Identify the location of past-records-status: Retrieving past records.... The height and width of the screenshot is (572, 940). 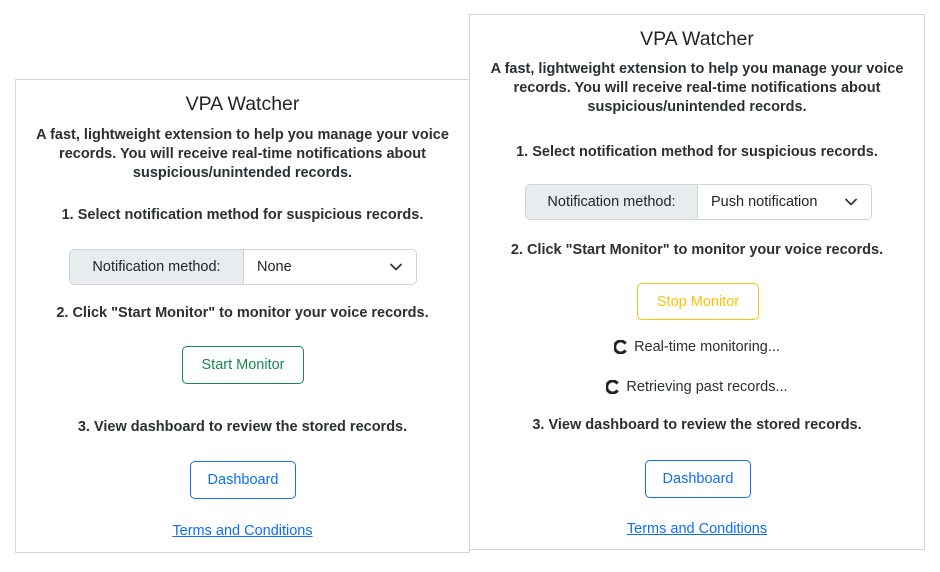
(697, 387).